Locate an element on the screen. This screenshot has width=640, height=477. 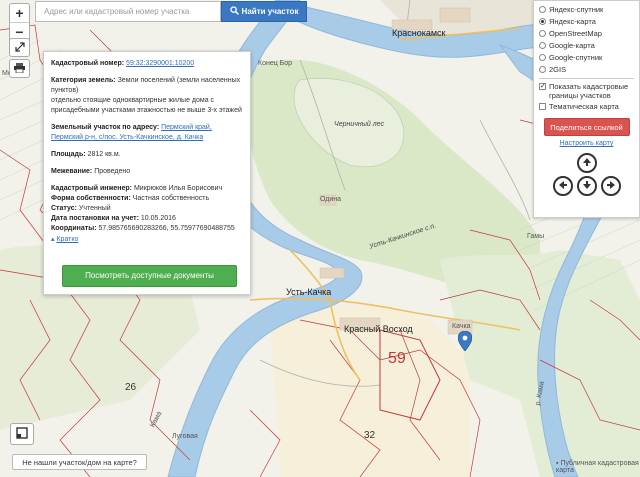
ownership-label: Форма собственности: is located at coordinates (91, 198).